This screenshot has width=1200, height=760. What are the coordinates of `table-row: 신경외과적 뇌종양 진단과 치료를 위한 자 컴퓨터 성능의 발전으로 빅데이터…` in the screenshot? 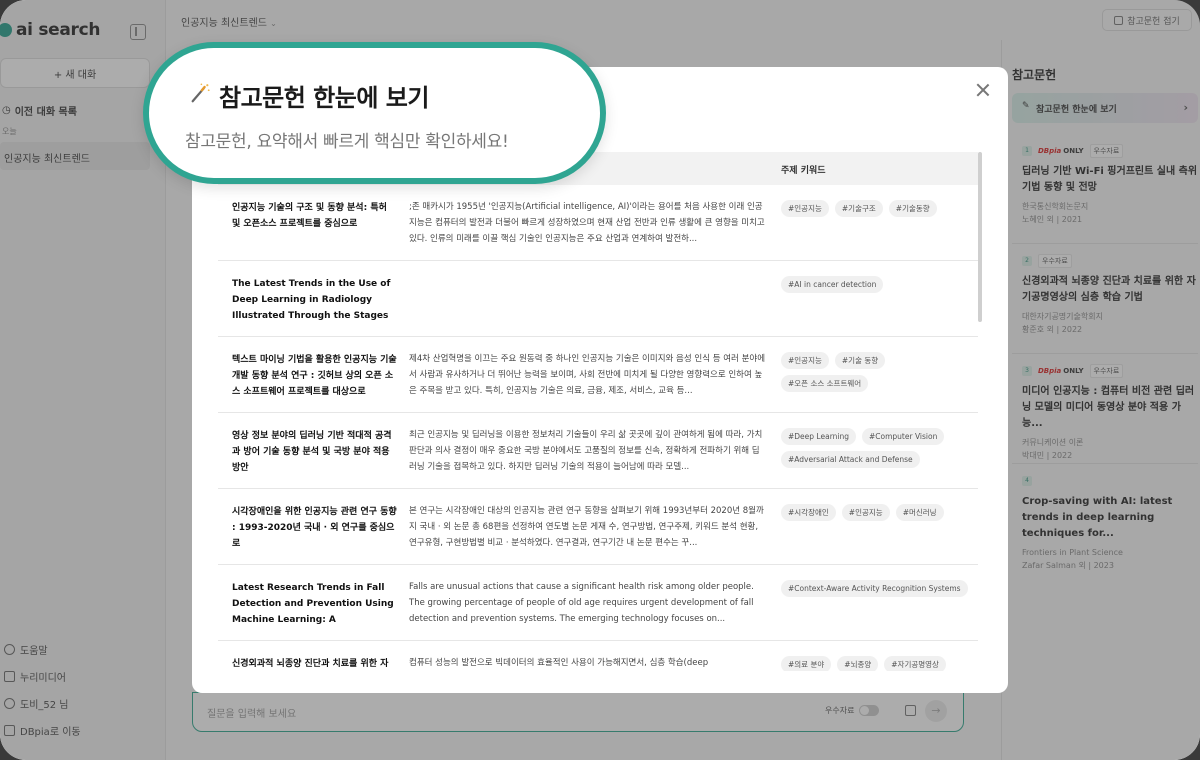 It's located at (598, 656).